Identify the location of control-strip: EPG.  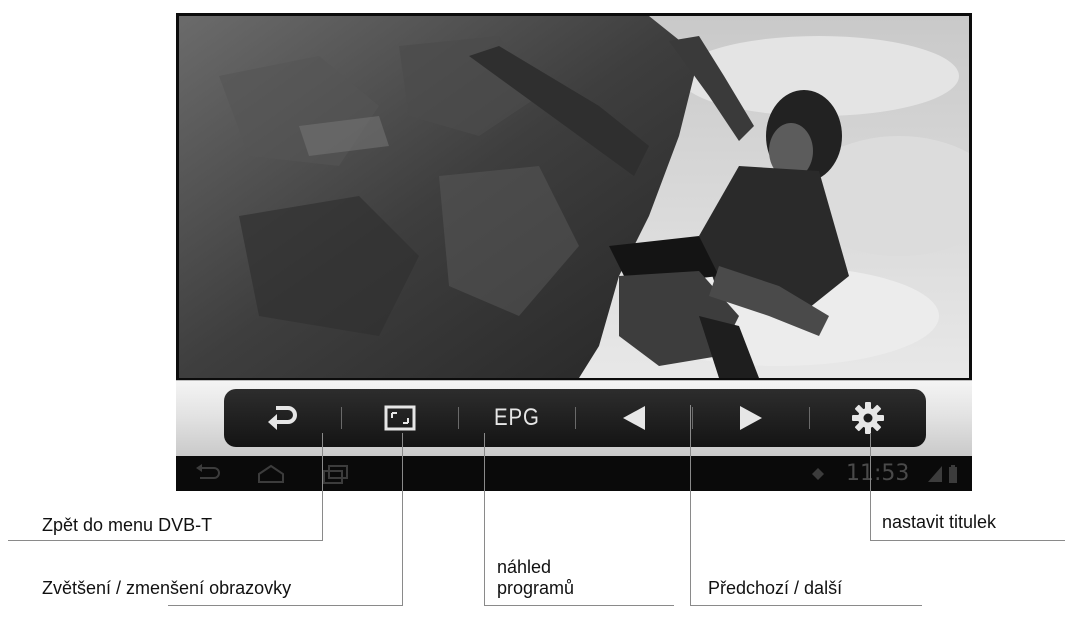
(574, 418).